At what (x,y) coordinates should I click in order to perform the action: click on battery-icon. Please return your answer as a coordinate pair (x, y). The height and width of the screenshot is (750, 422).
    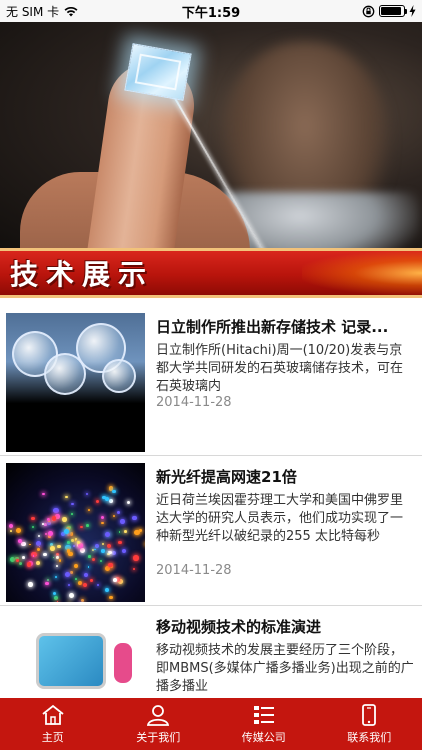
    Looking at the image, I should click on (393, 11).